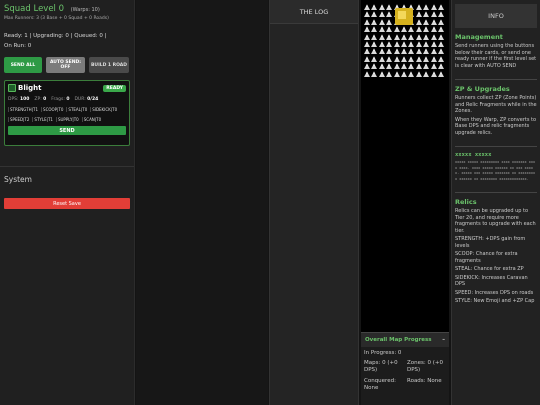 The image size is (540, 405). Describe the element at coordinates (65, 65) in the screenshot. I see `auto-send-button: AUTO SEND: OFF` at that location.